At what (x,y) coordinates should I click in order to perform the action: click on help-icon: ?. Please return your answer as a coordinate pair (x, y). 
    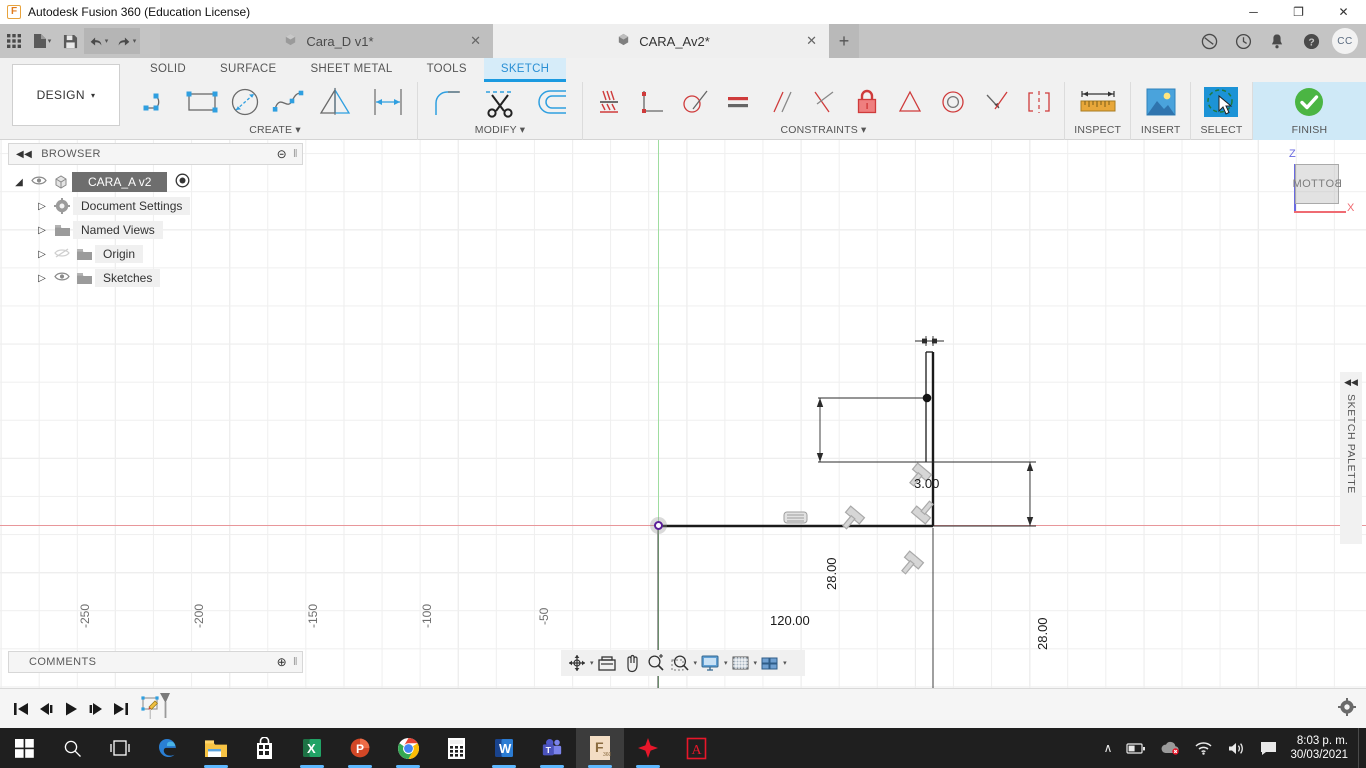
    Looking at the image, I should click on (1311, 41).